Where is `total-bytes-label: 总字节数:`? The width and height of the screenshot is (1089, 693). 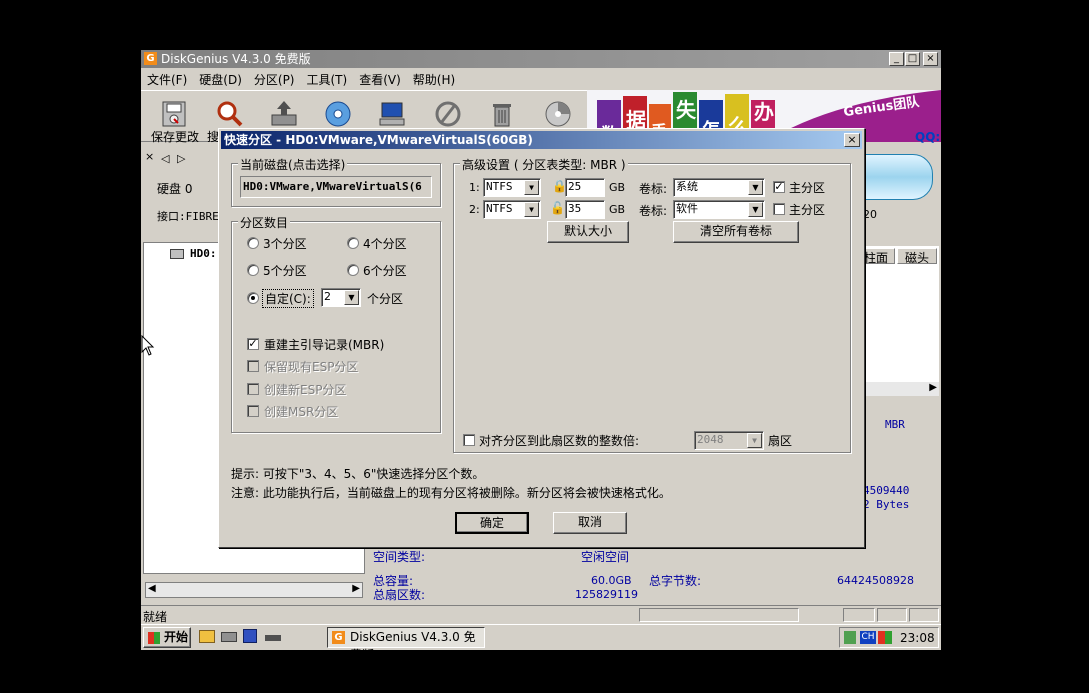
total-bytes-label: 总字节数: is located at coordinates (675, 581).